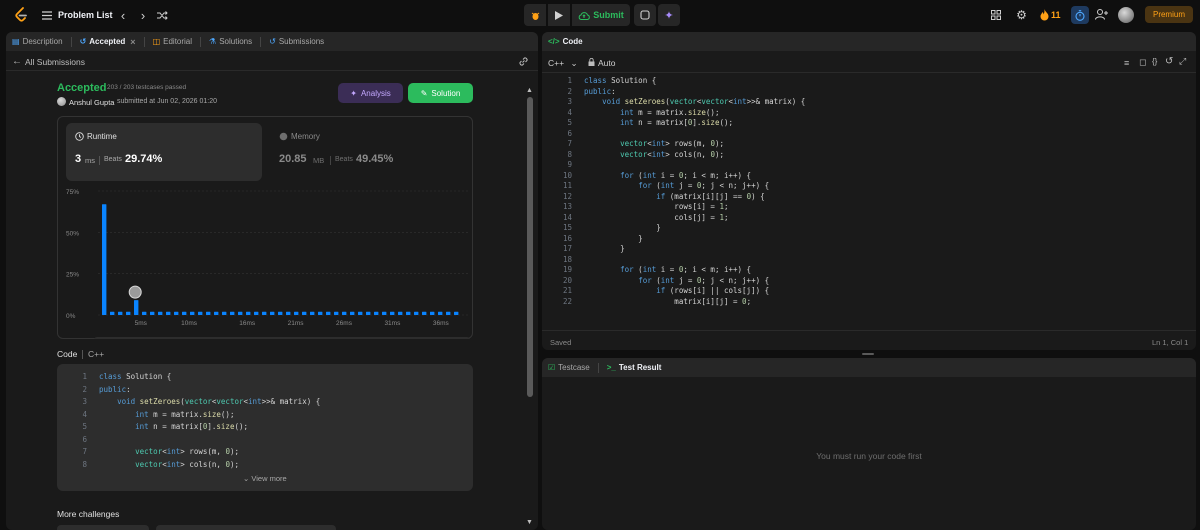  Describe the element at coordinates (247, 323) in the screenshot. I see `x-tick-label: 16ms` at that location.